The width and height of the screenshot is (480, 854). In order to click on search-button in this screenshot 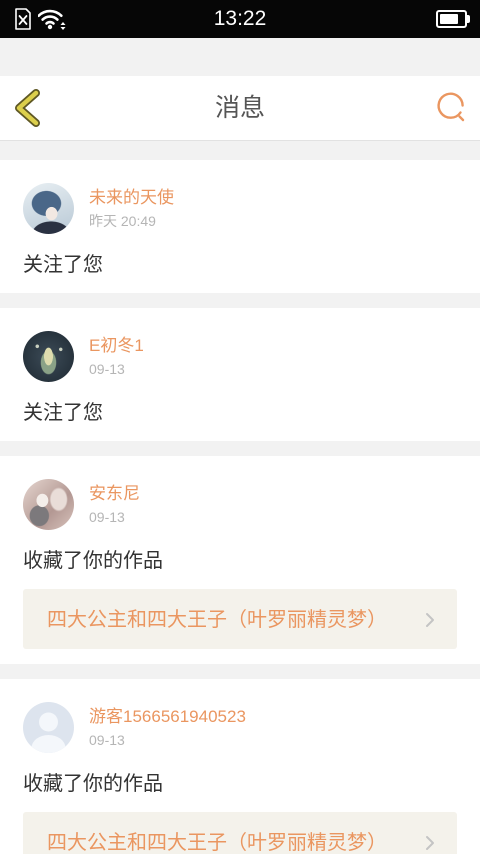, I will do `click(451, 108)`.